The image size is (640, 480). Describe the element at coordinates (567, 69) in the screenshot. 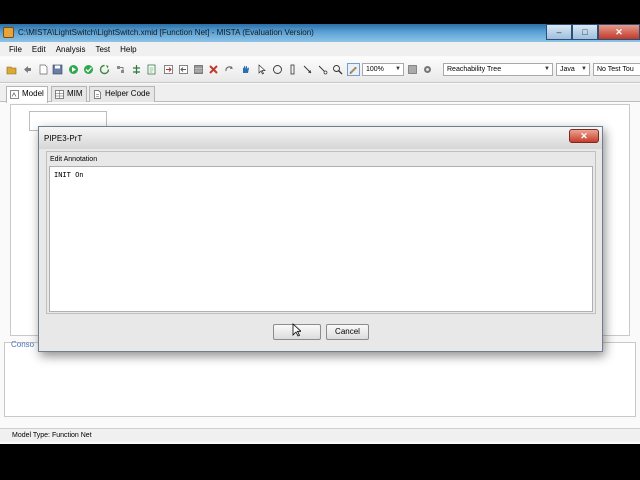

I see `language-value: Java` at that location.